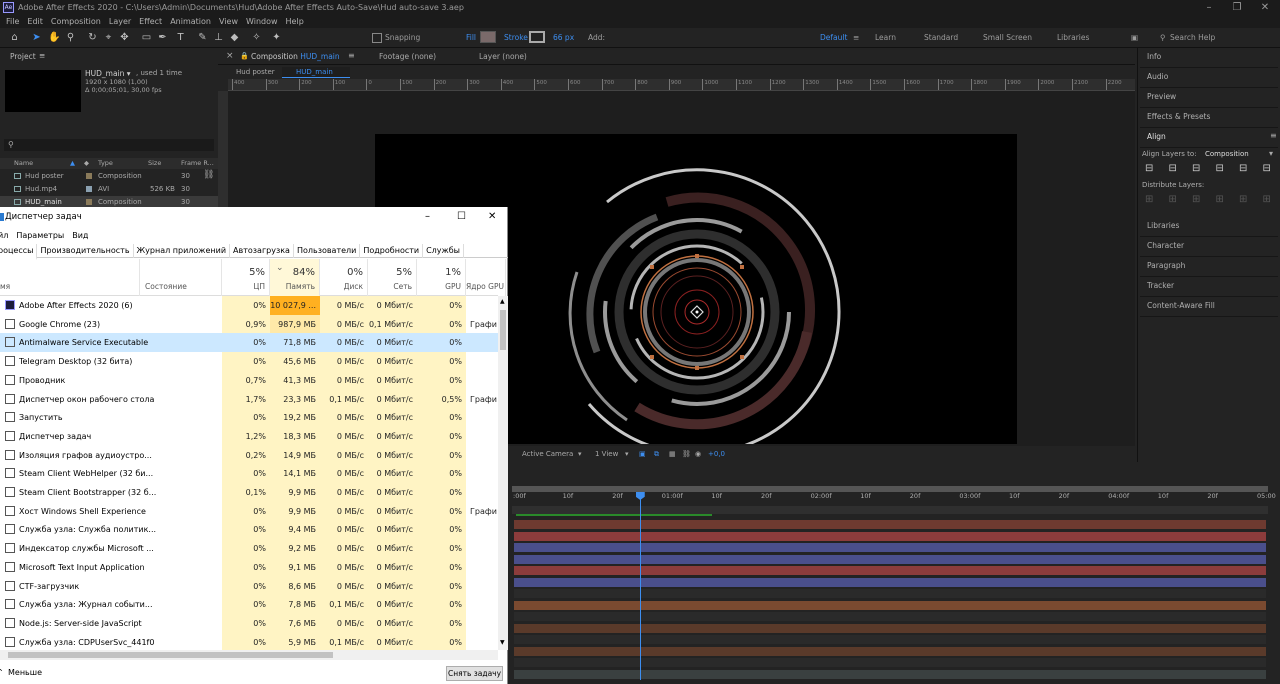 This screenshot has width=1280, height=684. Describe the element at coordinates (295, 56) in the screenshot. I see `tab-composition: Composition HUD_main` at that location.